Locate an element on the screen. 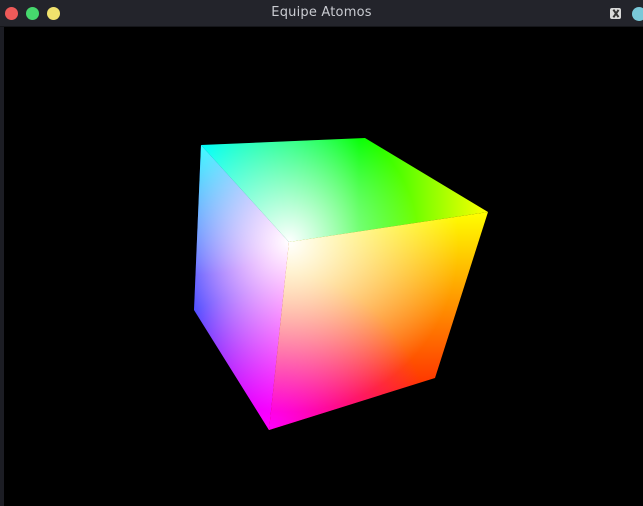 The height and width of the screenshot is (506, 643). app-icon is located at coordinates (615, 13).